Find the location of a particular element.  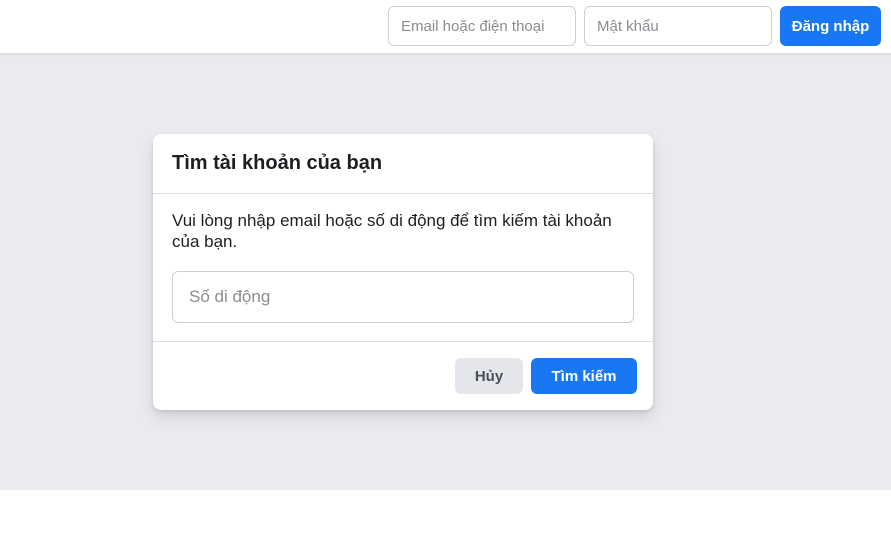

top-navbar: Đăng nhập is located at coordinates (445, 27).